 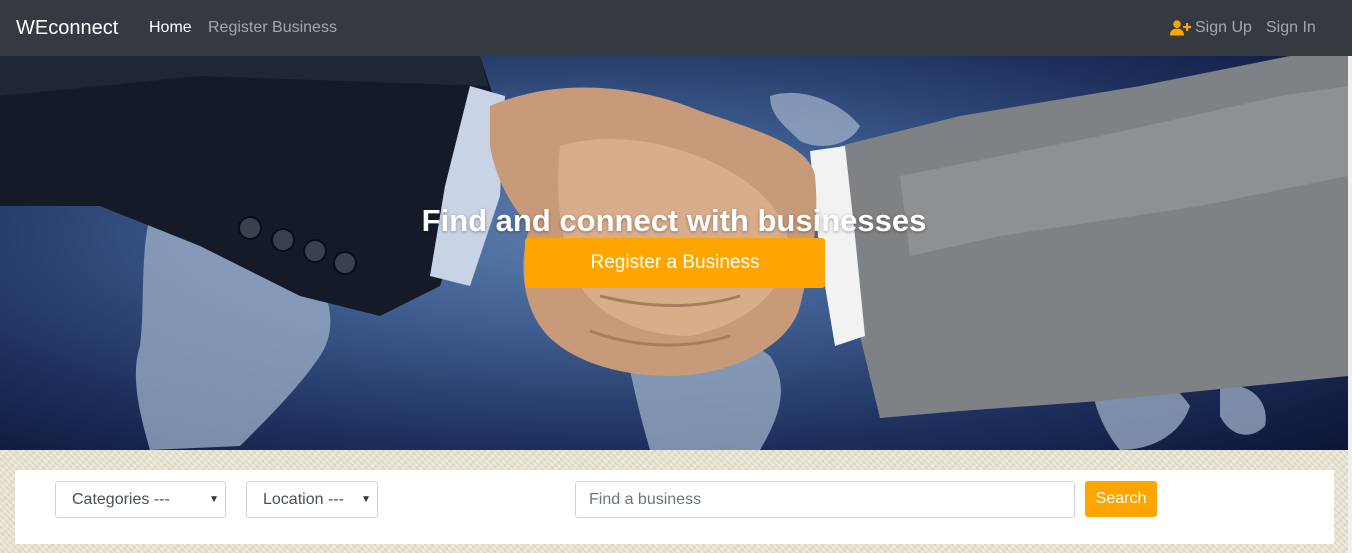 I want to click on sign-up-label: Sign Up, so click(x=1223, y=27).